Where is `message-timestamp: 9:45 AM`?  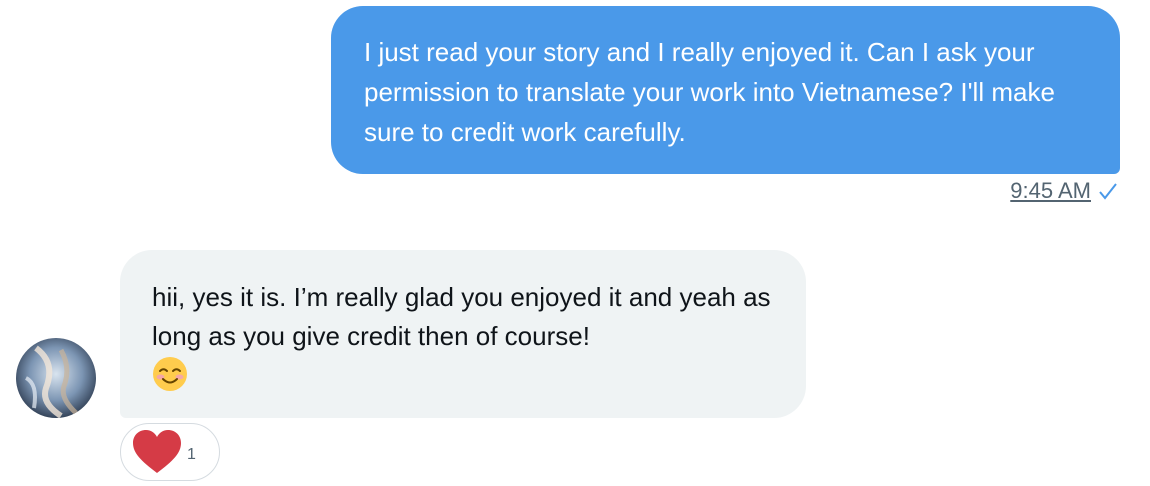 message-timestamp: 9:45 AM is located at coordinates (1050, 191).